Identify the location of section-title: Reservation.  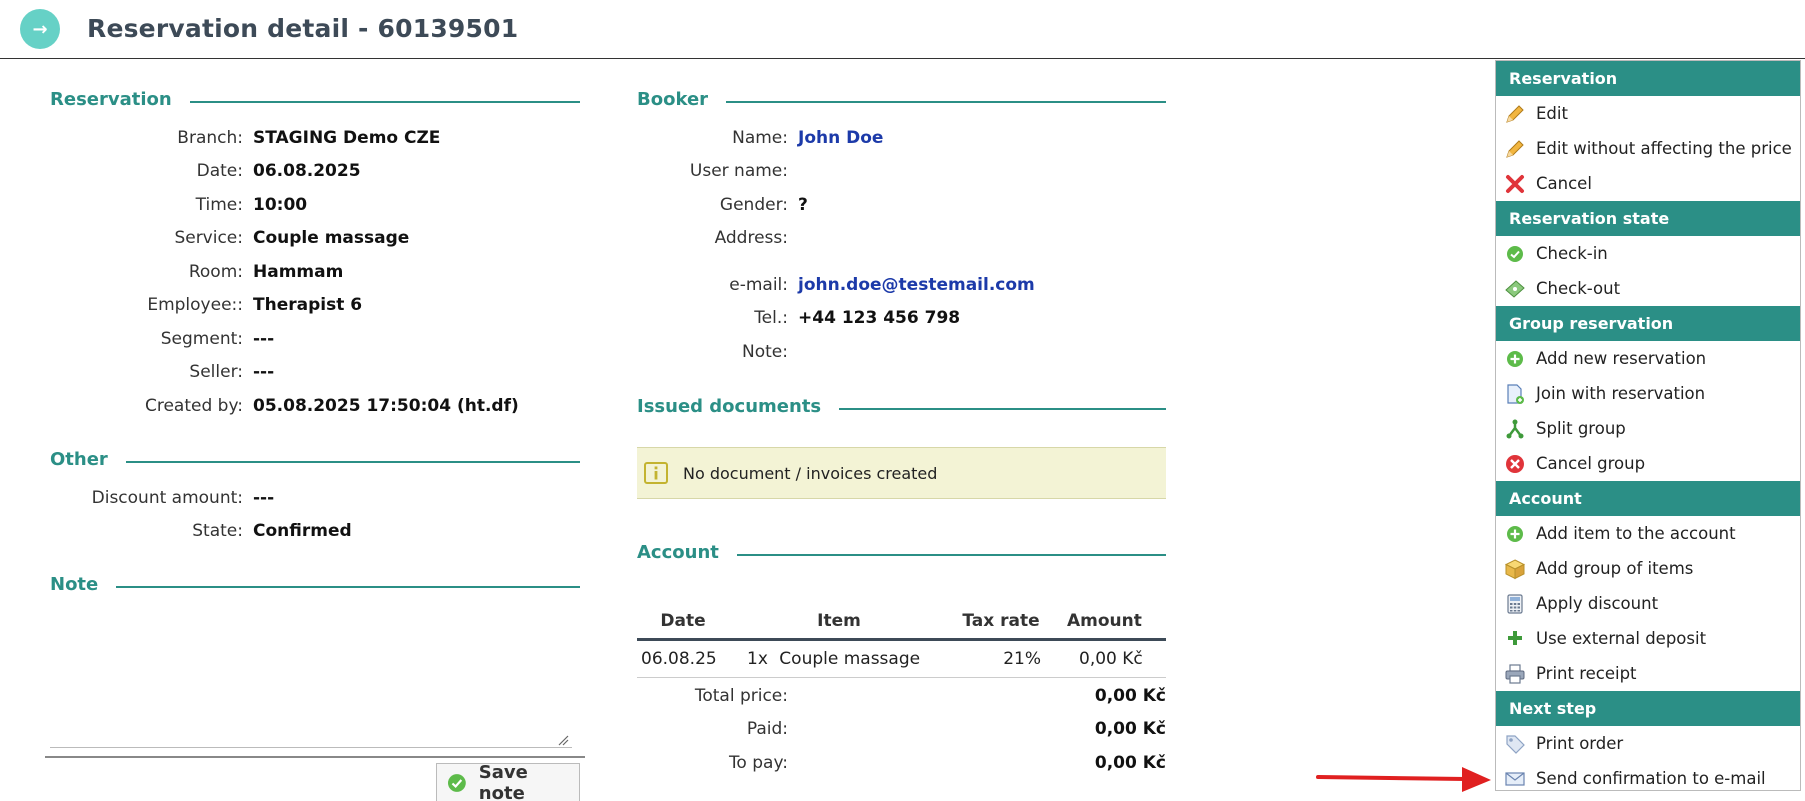
(120, 99).